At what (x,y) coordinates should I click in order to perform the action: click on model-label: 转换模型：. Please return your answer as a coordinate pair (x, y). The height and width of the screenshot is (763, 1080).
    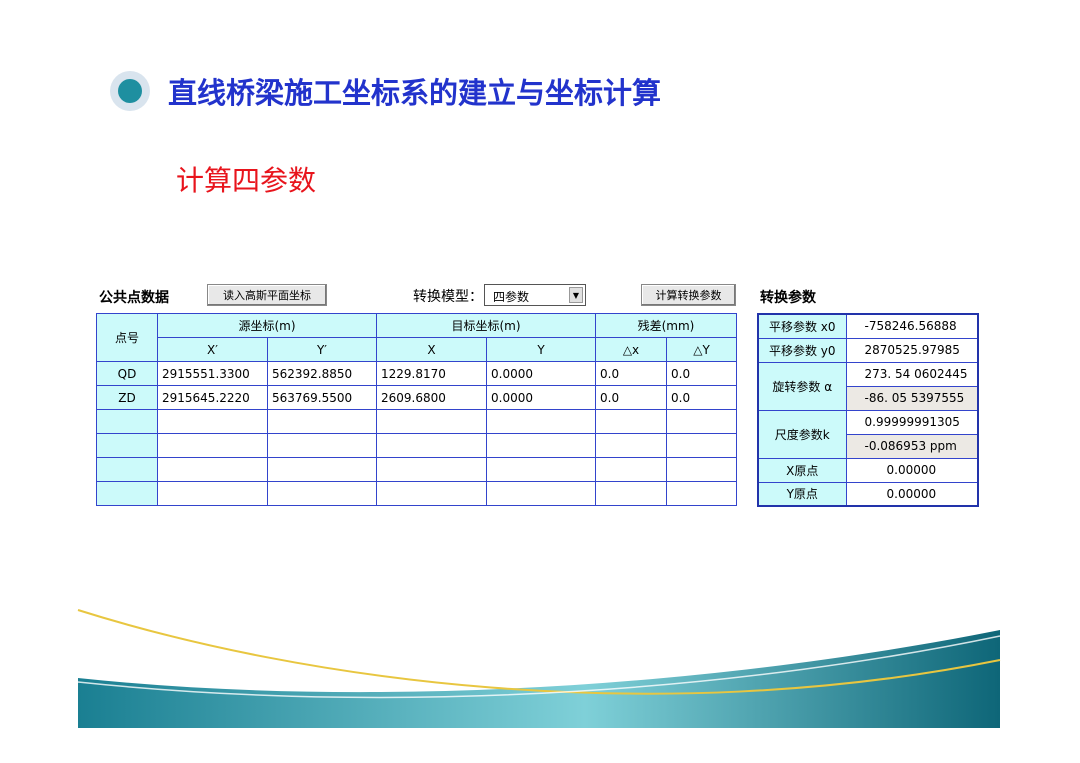
    Looking at the image, I should click on (448, 297).